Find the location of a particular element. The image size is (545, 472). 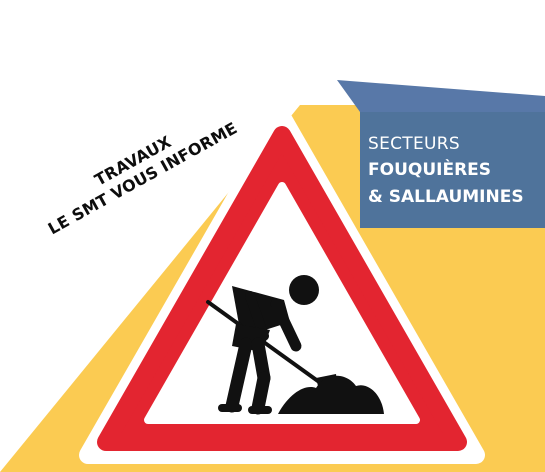

sector-panel: SECTEURS FOUQUIÈRES & SALLAUMINES is located at coordinates (452, 170).